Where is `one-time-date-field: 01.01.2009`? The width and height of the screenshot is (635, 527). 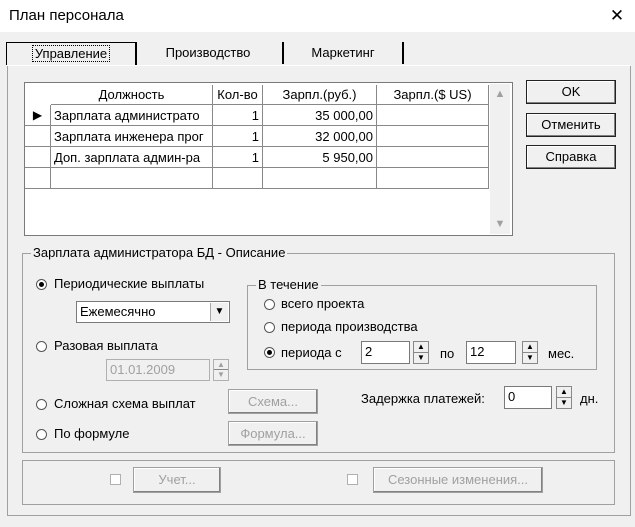
one-time-date-field: 01.01.2009 is located at coordinates (158, 370).